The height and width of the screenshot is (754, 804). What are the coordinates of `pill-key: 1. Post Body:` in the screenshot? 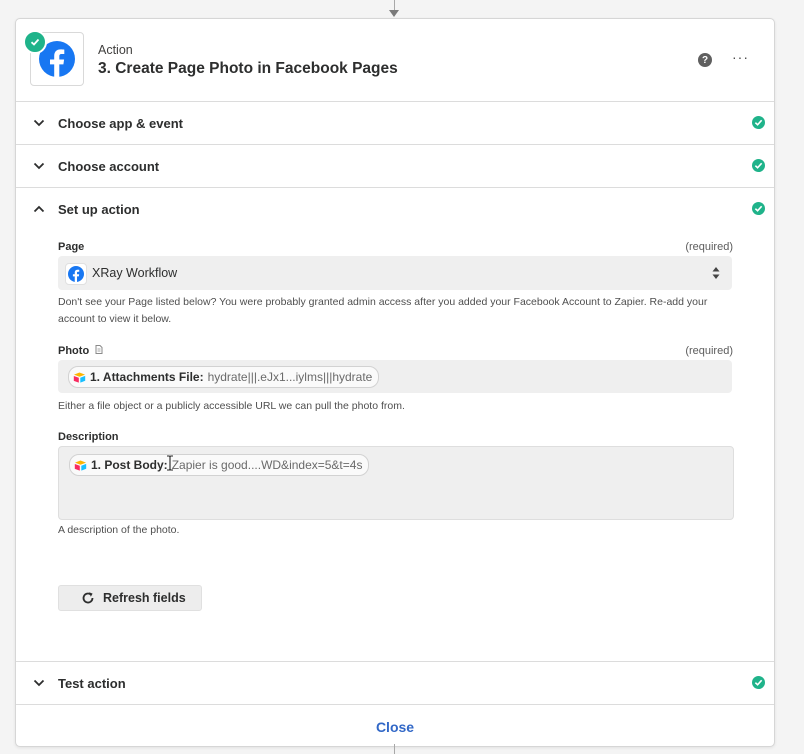 It's located at (129, 465).